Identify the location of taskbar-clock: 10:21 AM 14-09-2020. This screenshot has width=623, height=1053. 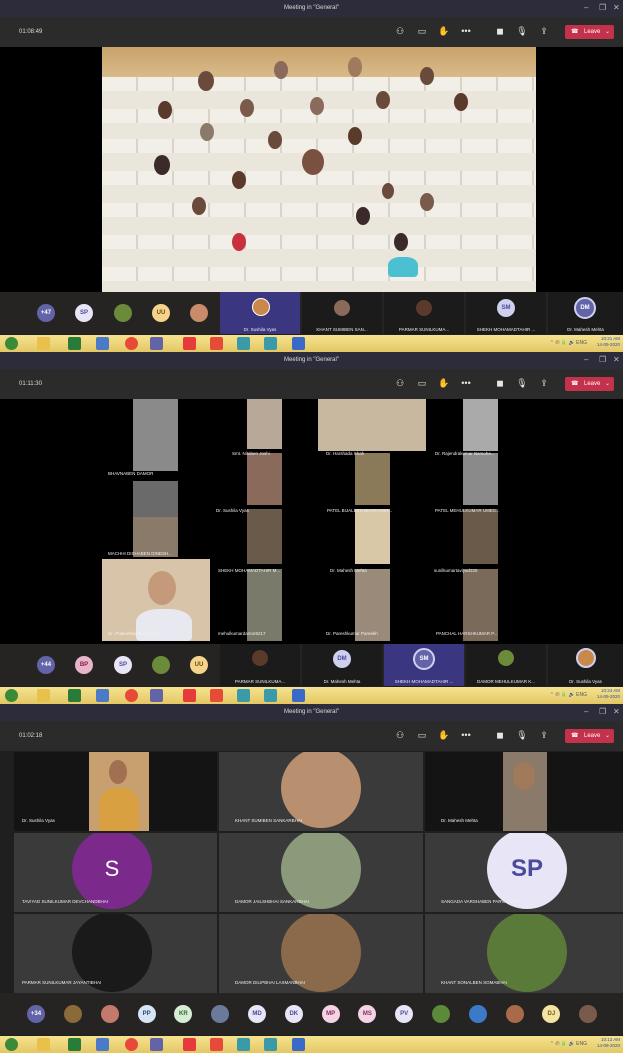
(608, 342).